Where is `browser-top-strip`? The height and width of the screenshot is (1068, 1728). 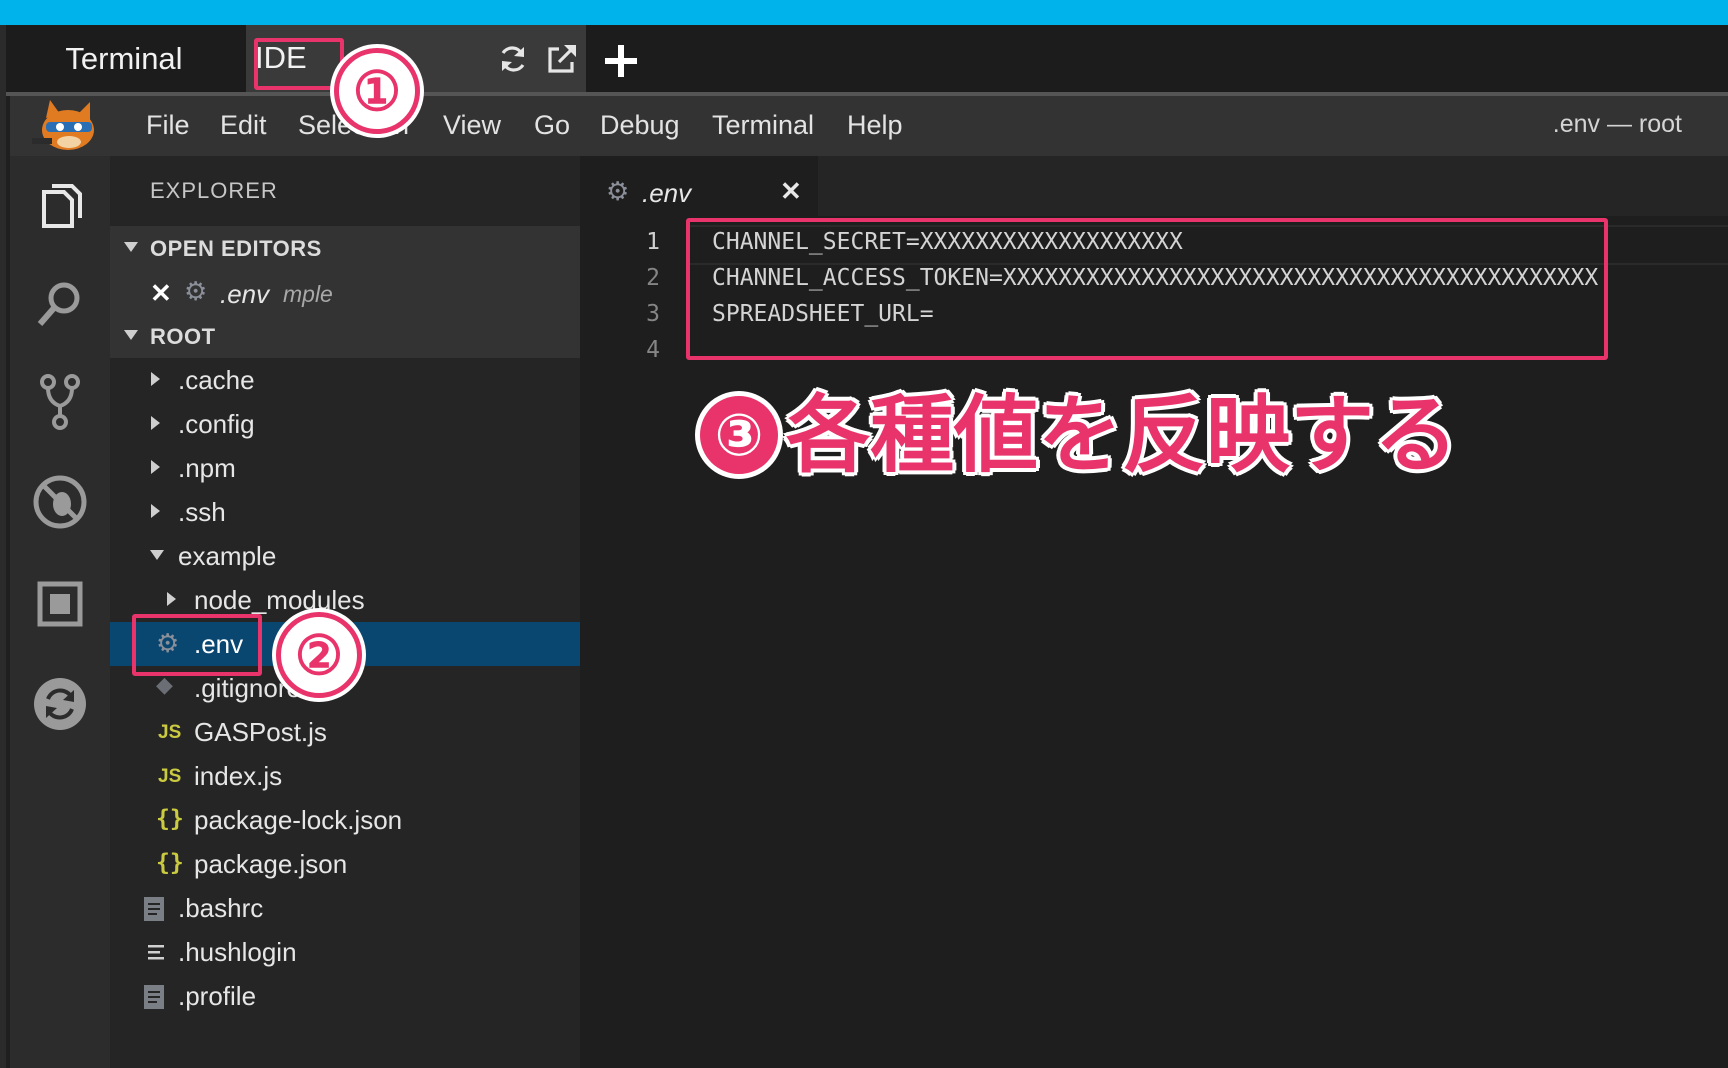
browser-top-strip is located at coordinates (864, 12).